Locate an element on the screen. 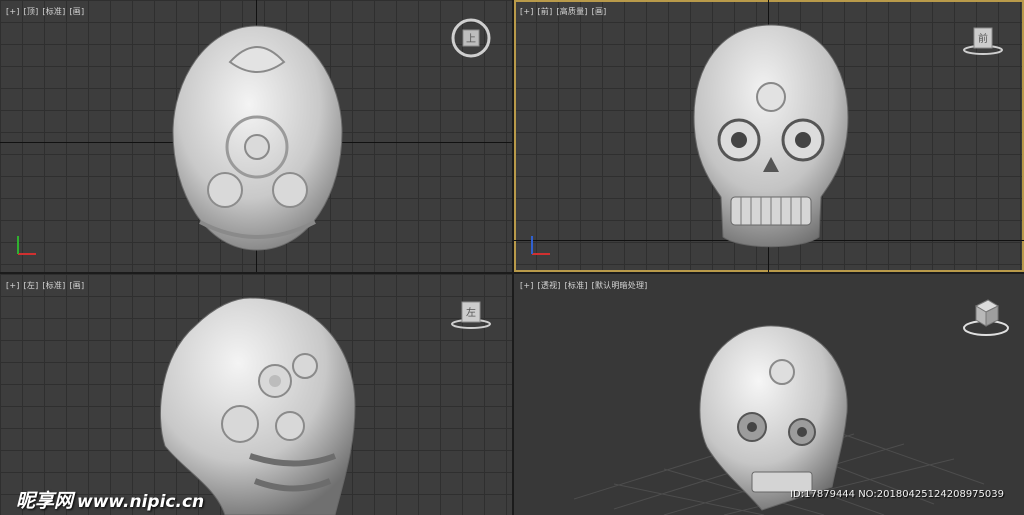  skull-model-left is located at coordinates (258, 406).